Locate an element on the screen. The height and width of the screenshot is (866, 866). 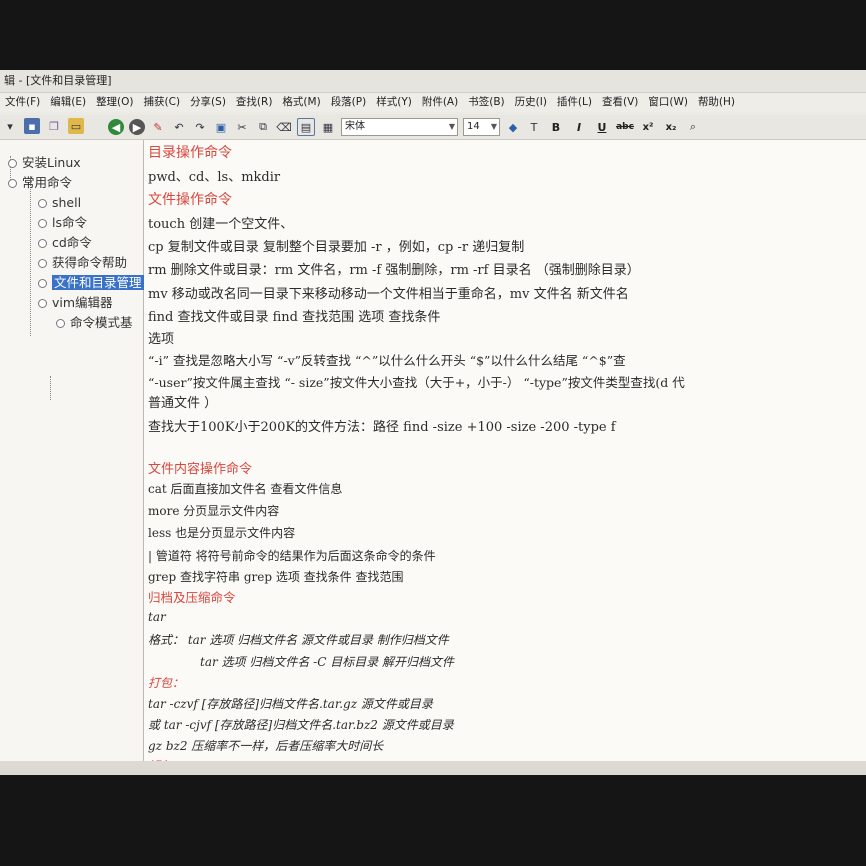
copy-format-icon: ⧉ is located at coordinates (263, 127).